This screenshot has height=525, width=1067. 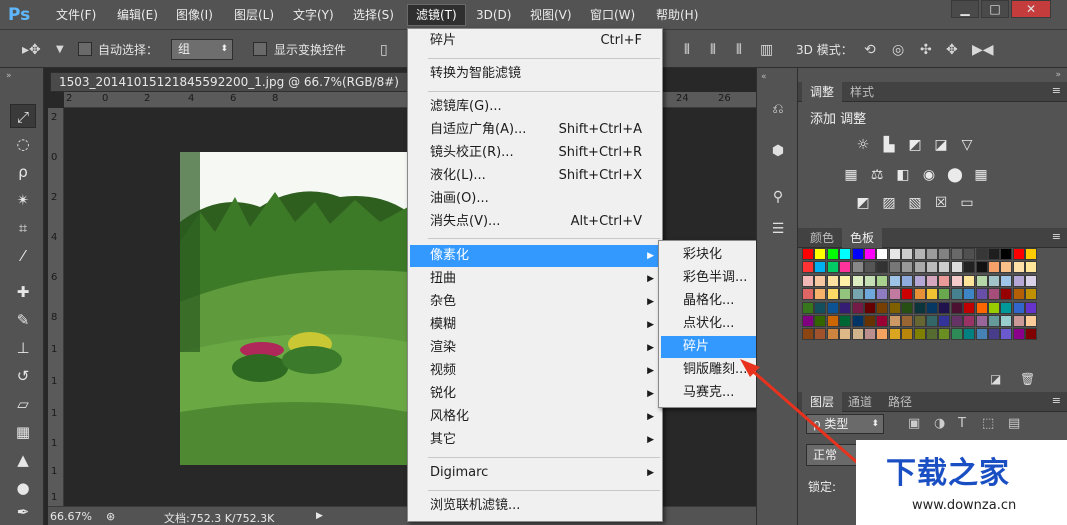 What do you see at coordinates (941, 145) in the screenshot?
I see `exposure-icon: ◪` at bounding box center [941, 145].